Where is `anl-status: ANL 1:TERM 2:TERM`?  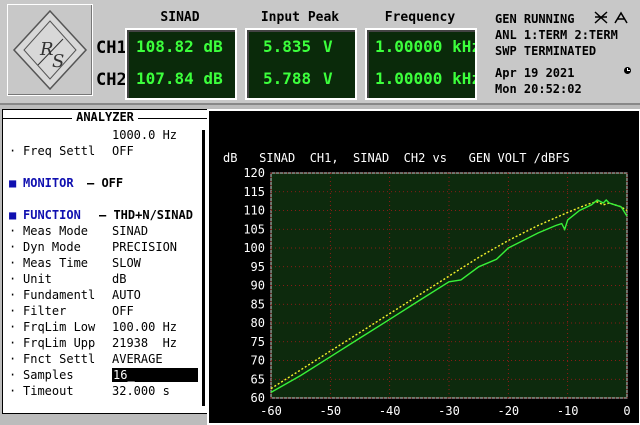 anl-status: ANL 1:TERM 2:TERM is located at coordinates (556, 35).